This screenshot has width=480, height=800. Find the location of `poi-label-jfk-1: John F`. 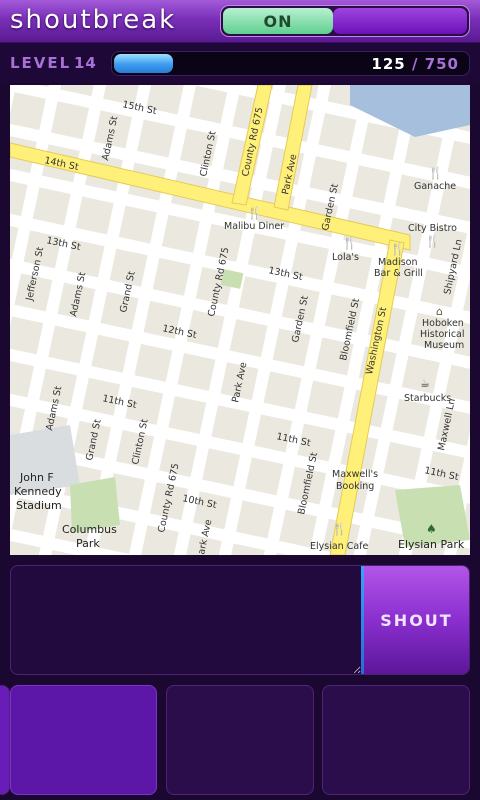

poi-label-jfk-1: John F is located at coordinates (36, 477).